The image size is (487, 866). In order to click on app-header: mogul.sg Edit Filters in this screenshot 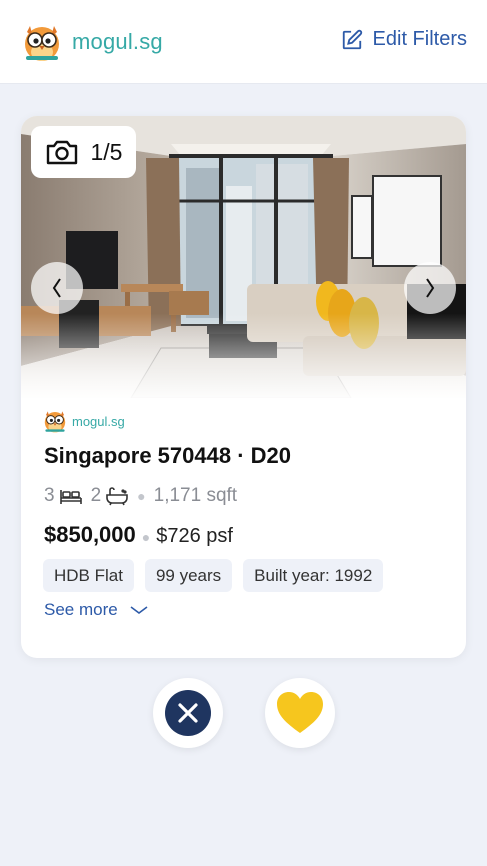, I will do `click(243, 42)`.